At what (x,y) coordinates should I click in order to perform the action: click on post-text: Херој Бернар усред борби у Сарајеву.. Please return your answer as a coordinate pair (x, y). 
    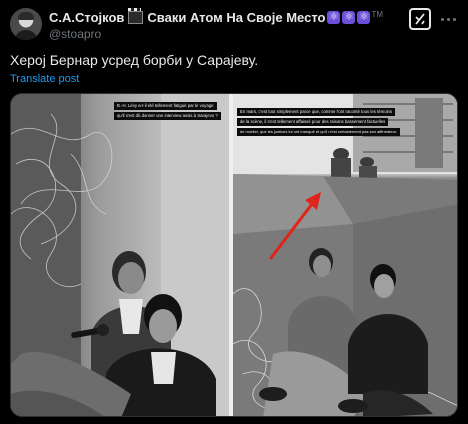
    Looking at the image, I should click on (134, 60).